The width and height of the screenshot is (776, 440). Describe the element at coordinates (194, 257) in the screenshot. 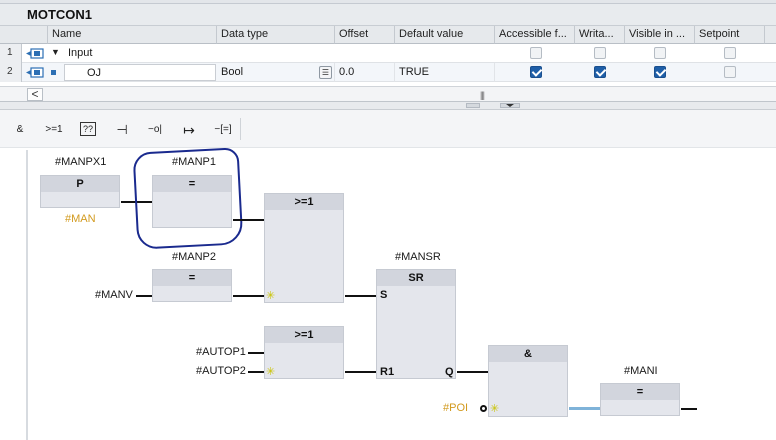

I see `assign2-instance-label: #MANP2` at that location.